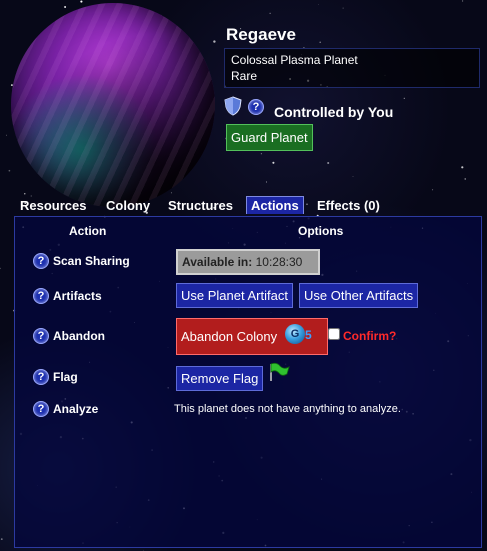  Describe the element at coordinates (269, 137) in the screenshot. I see `guard-planet-button: Guard Planet` at that location.